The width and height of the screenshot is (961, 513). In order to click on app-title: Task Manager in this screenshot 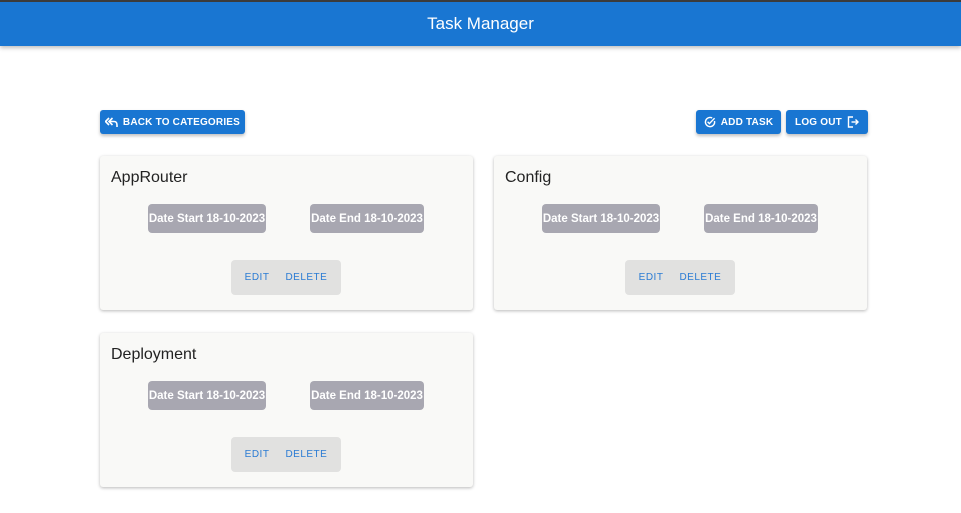, I will do `click(480, 23)`.